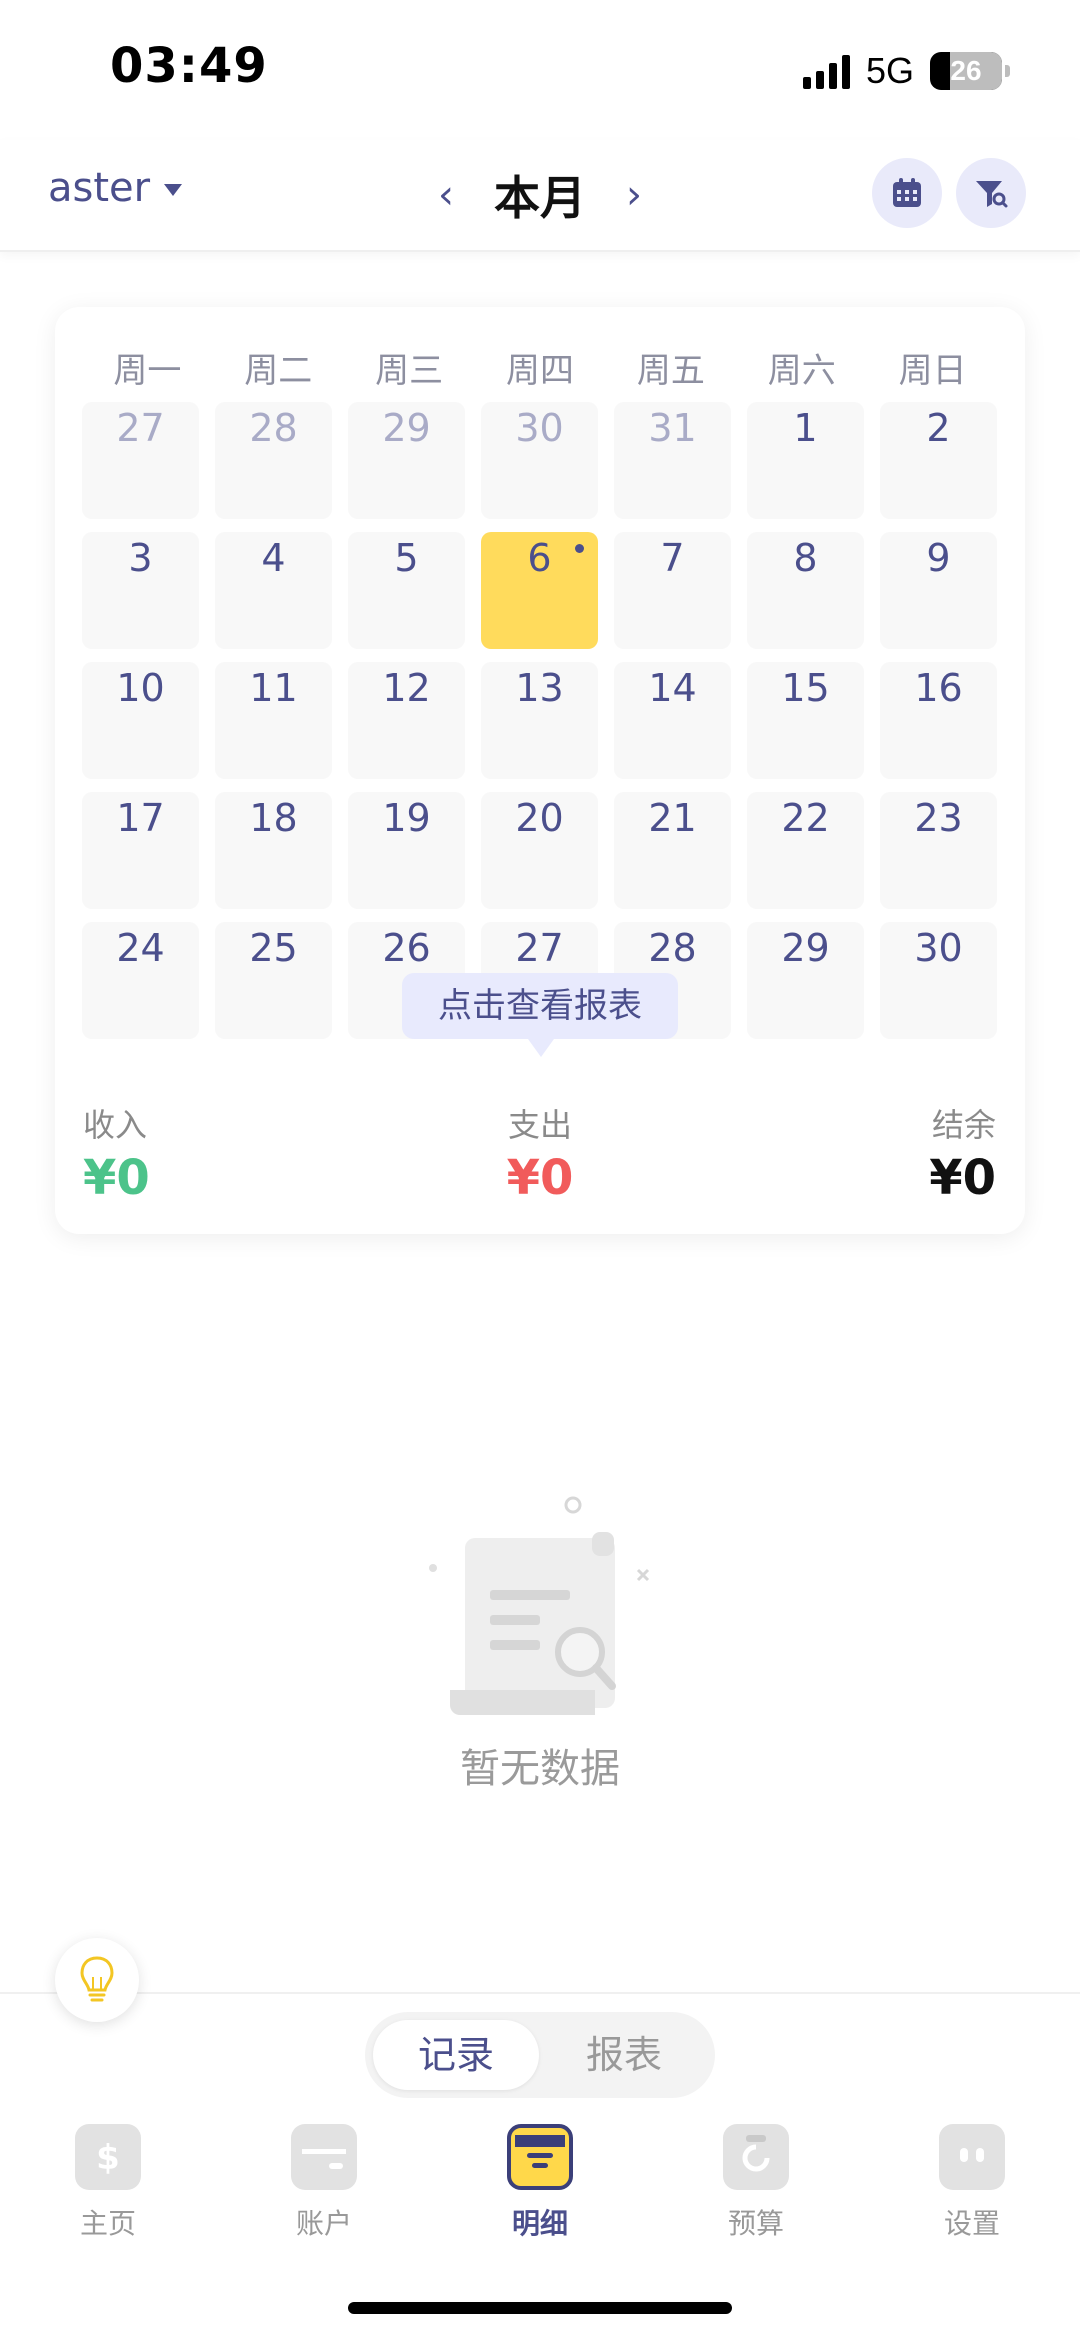 The width and height of the screenshot is (1080, 2337). Describe the element at coordinates (406, 590) in the screenshot. I see `calendar-day-cell: 5` at that location.